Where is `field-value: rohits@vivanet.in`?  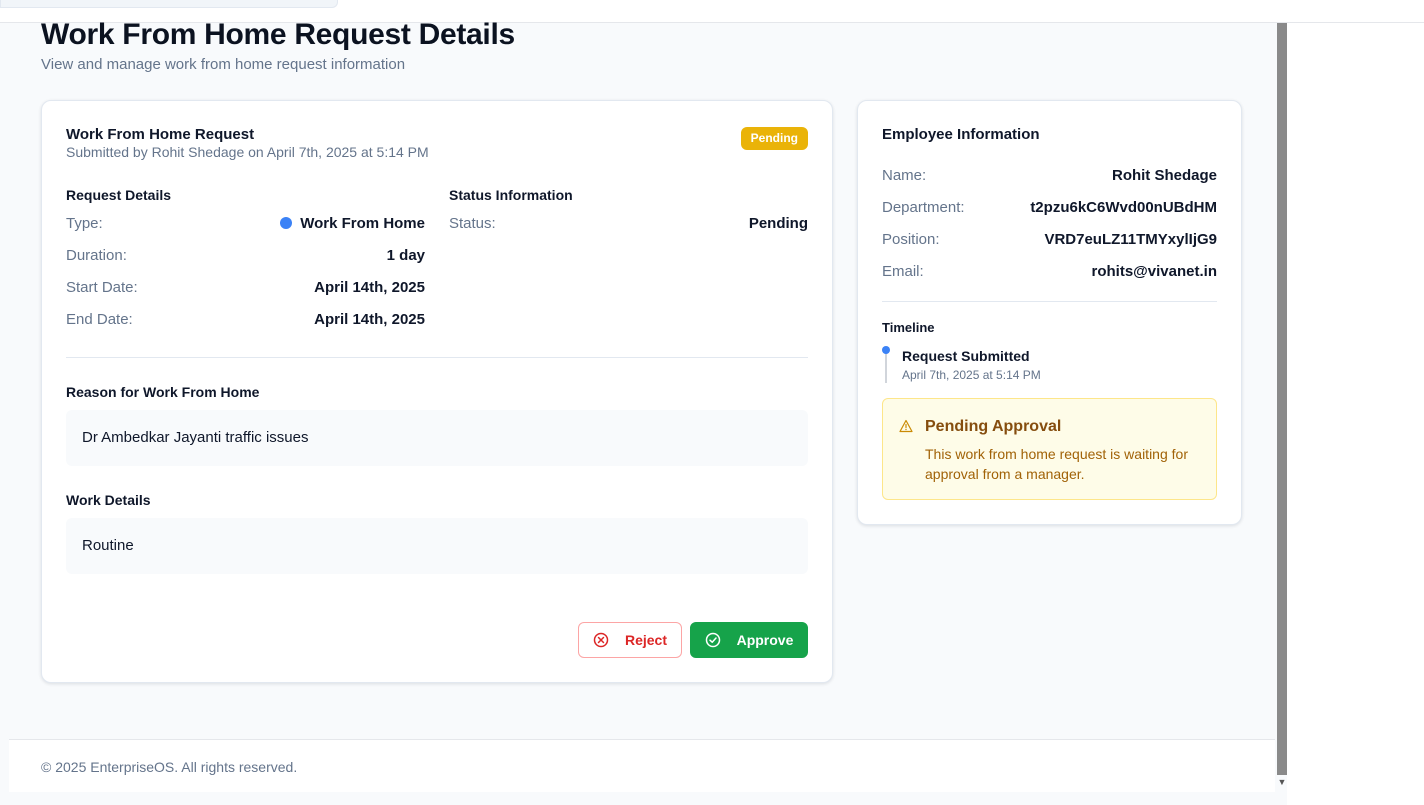 field-value: rohits@vivanet.in is located at coordinates (1154, 271).